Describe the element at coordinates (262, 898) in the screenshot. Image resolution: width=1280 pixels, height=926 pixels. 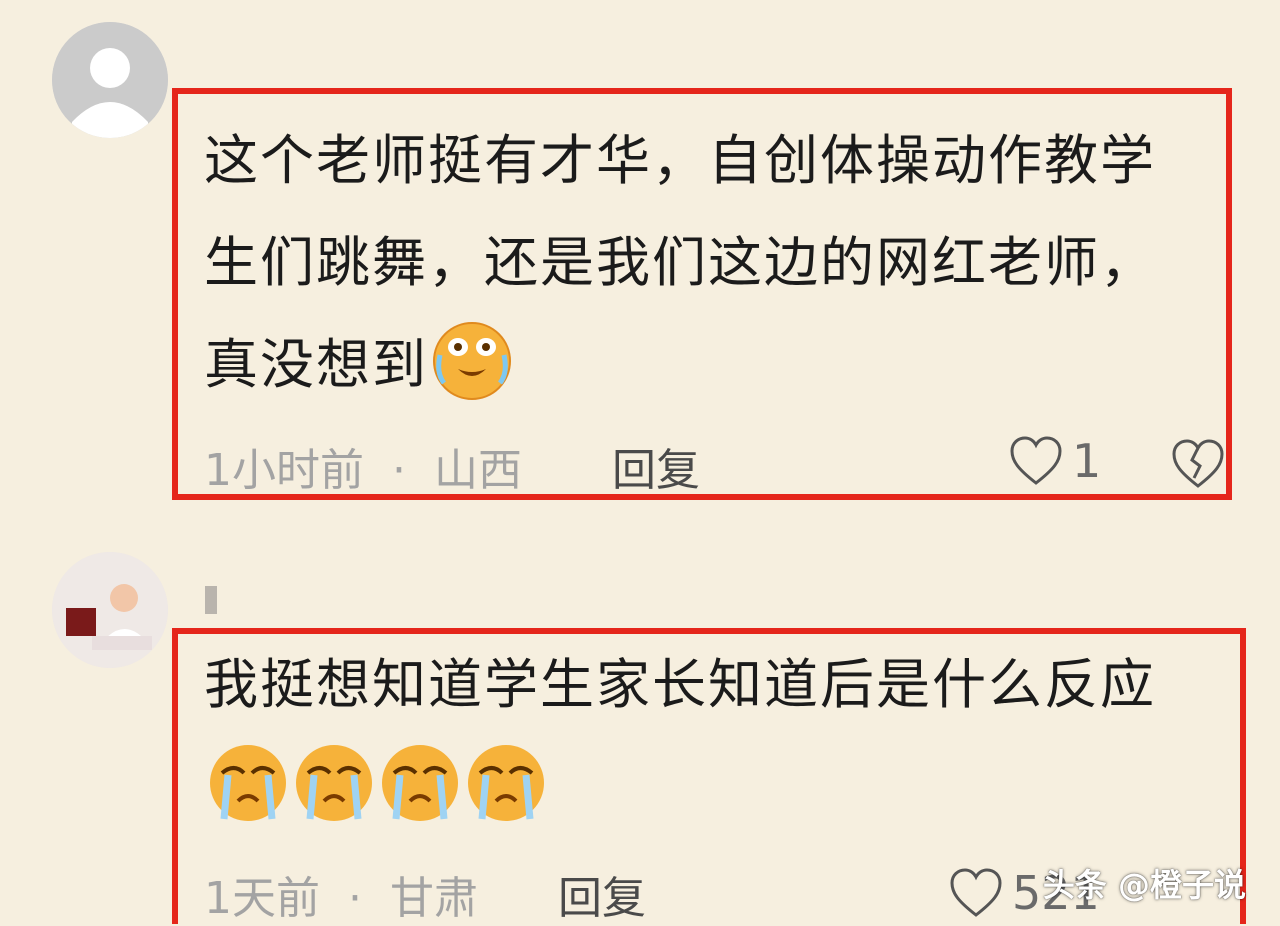
I see `comment-time: 1天前` at that location.